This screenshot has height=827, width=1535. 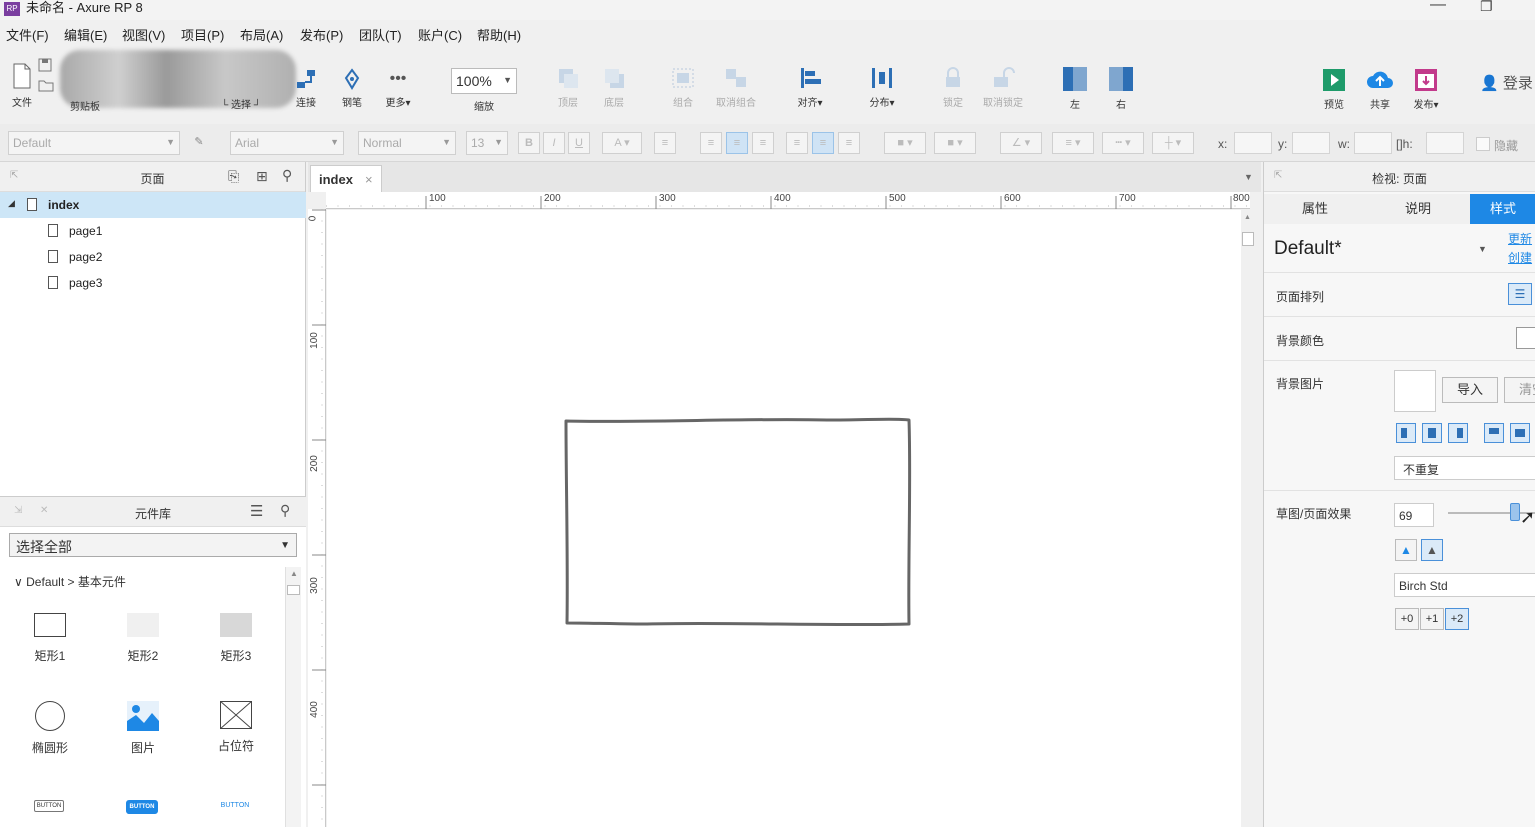 I want to click on align-center-button: ≡, so click(x=737, y=143).